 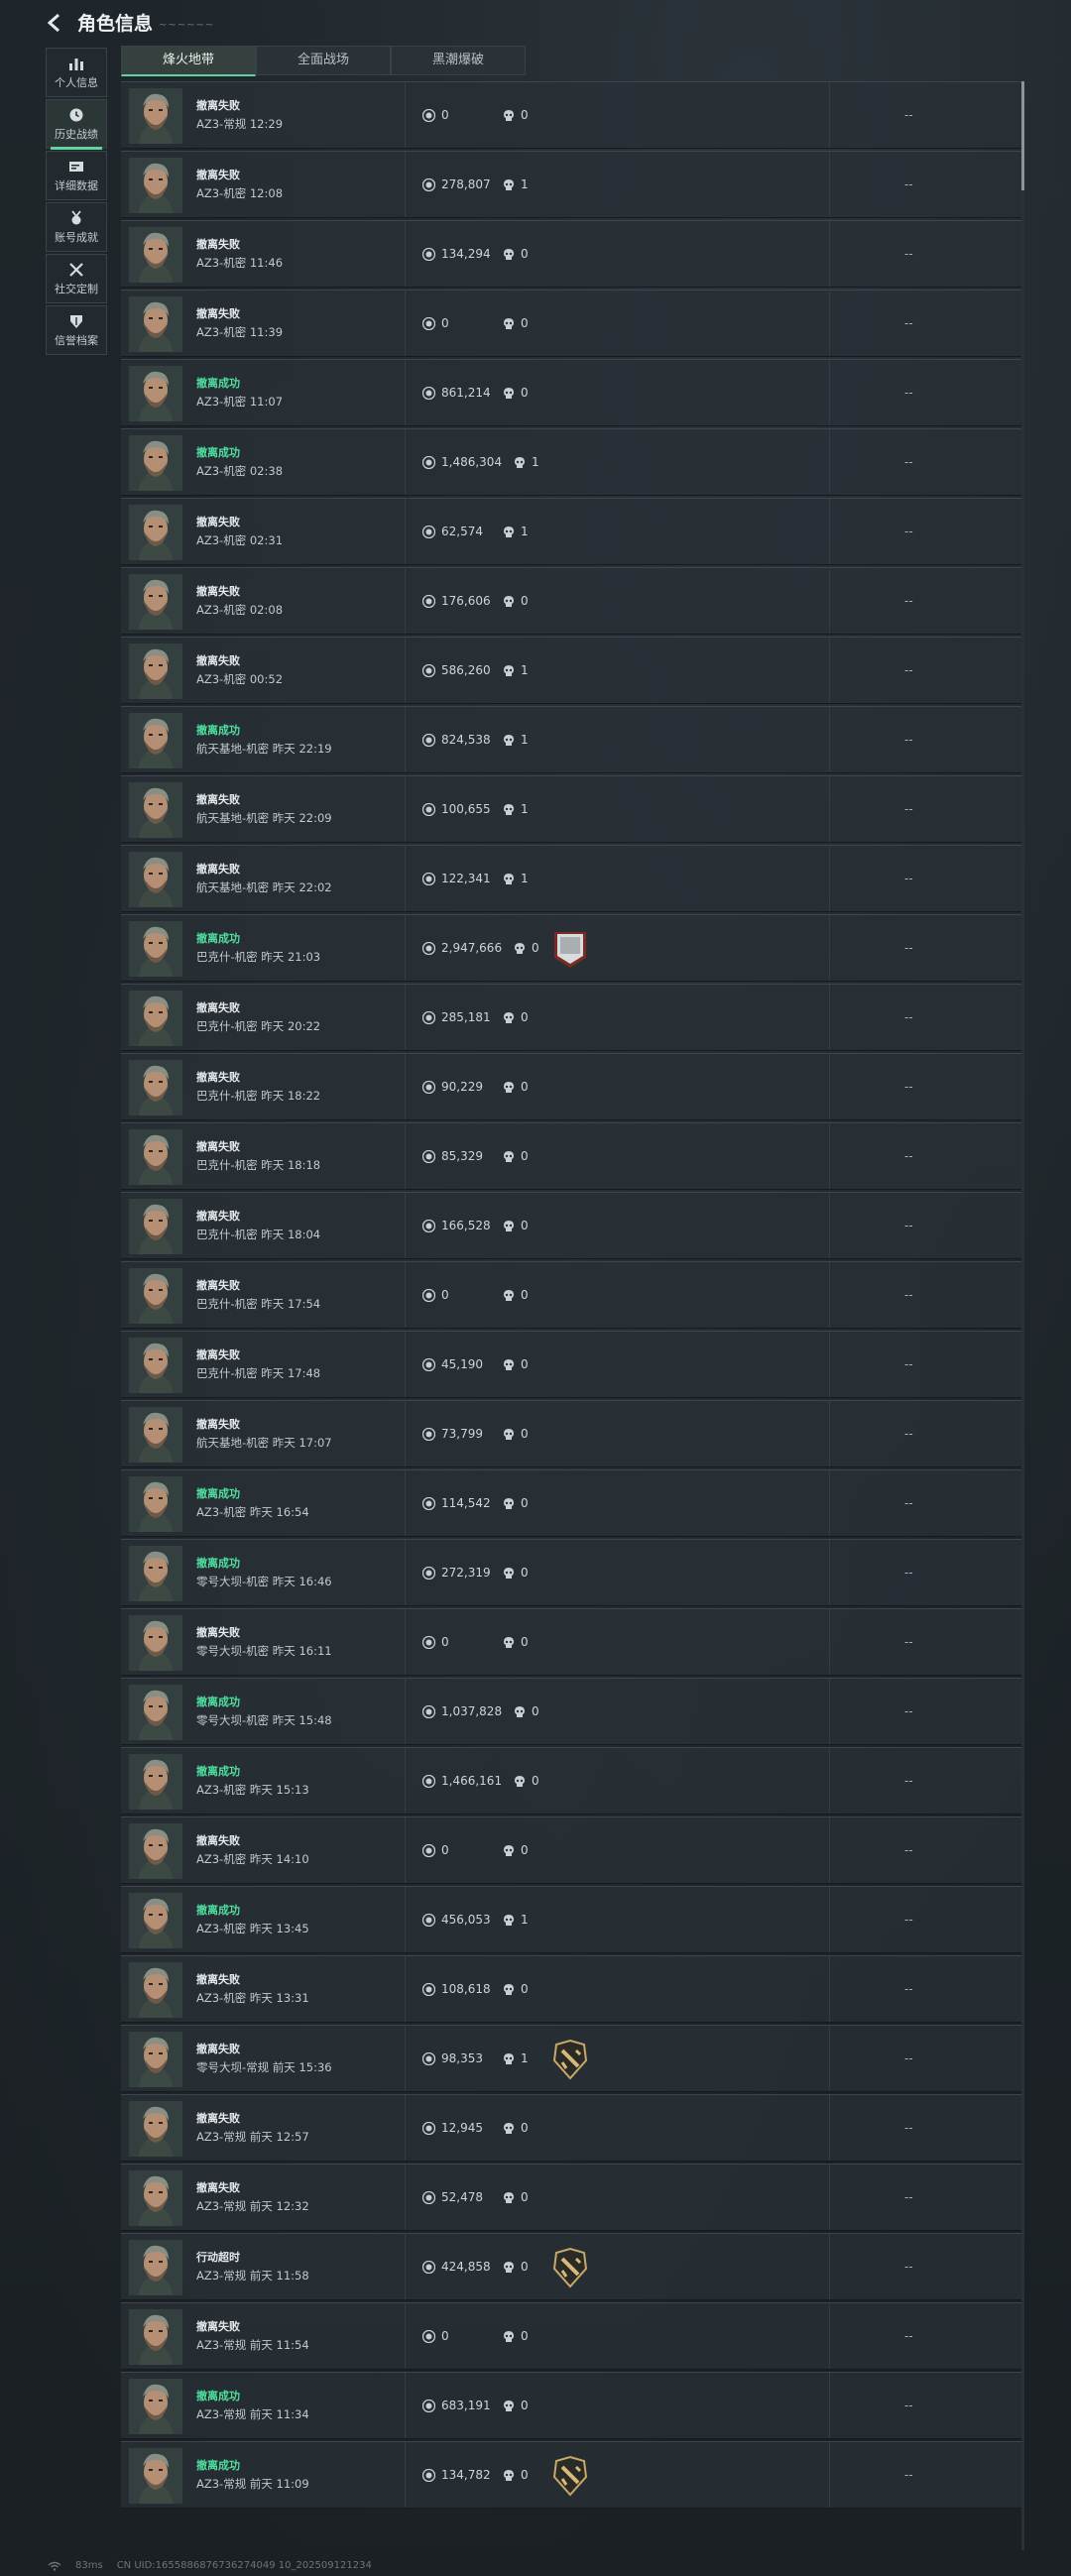 I want to click on sidebar-item-detail-data: 详细数据, so click(x=76, y=176).